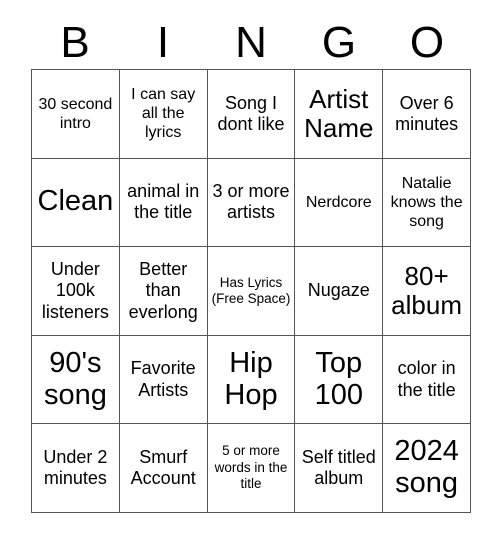 Image resolution: width=500 pixels, height=544 pixels. I want to click on bingo-cell-label: 5 or more words in the title, so click(251, 467).